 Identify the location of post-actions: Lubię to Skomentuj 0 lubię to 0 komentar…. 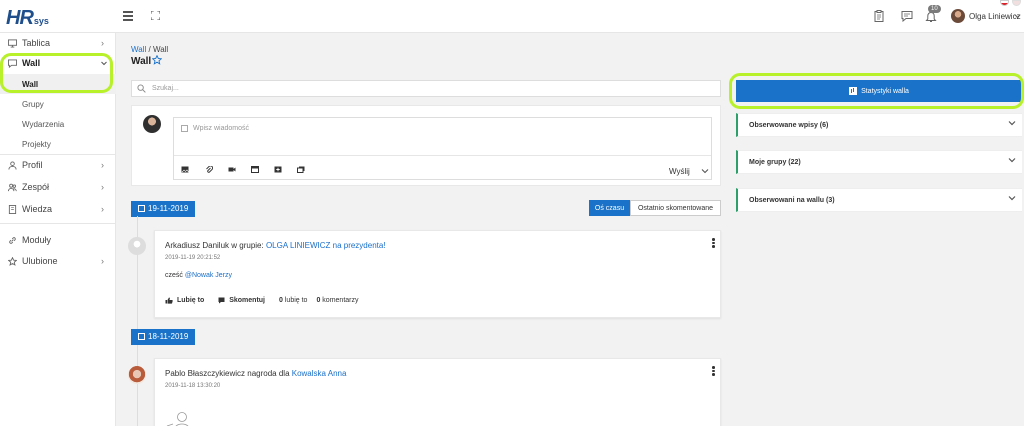
(266, 300).